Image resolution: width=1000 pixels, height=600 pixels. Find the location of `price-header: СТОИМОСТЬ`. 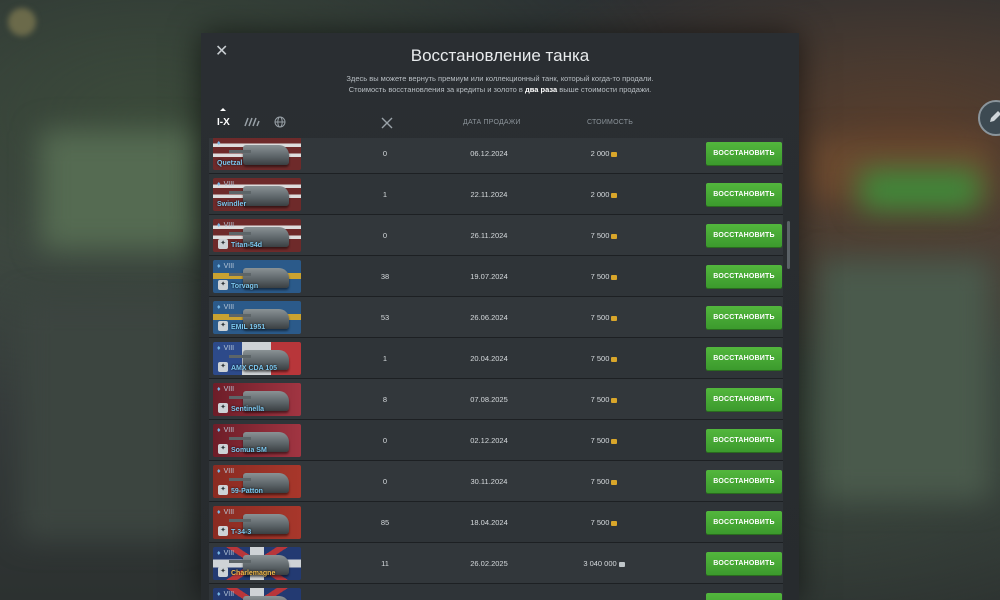

price-header: СТОИМОСТЬ is located at coordinates (610, 122).